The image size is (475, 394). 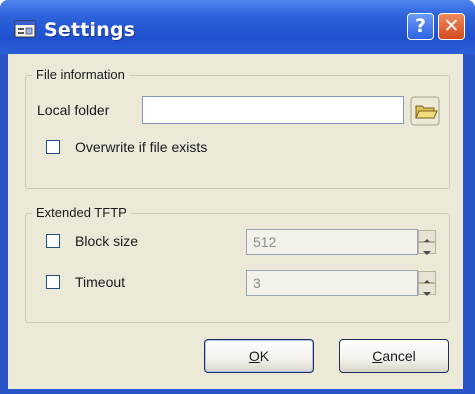 What do you see at coordinates (332, 283) in the screenshot?
I see `timeout-field: 3` at bounding box center [332, 283].